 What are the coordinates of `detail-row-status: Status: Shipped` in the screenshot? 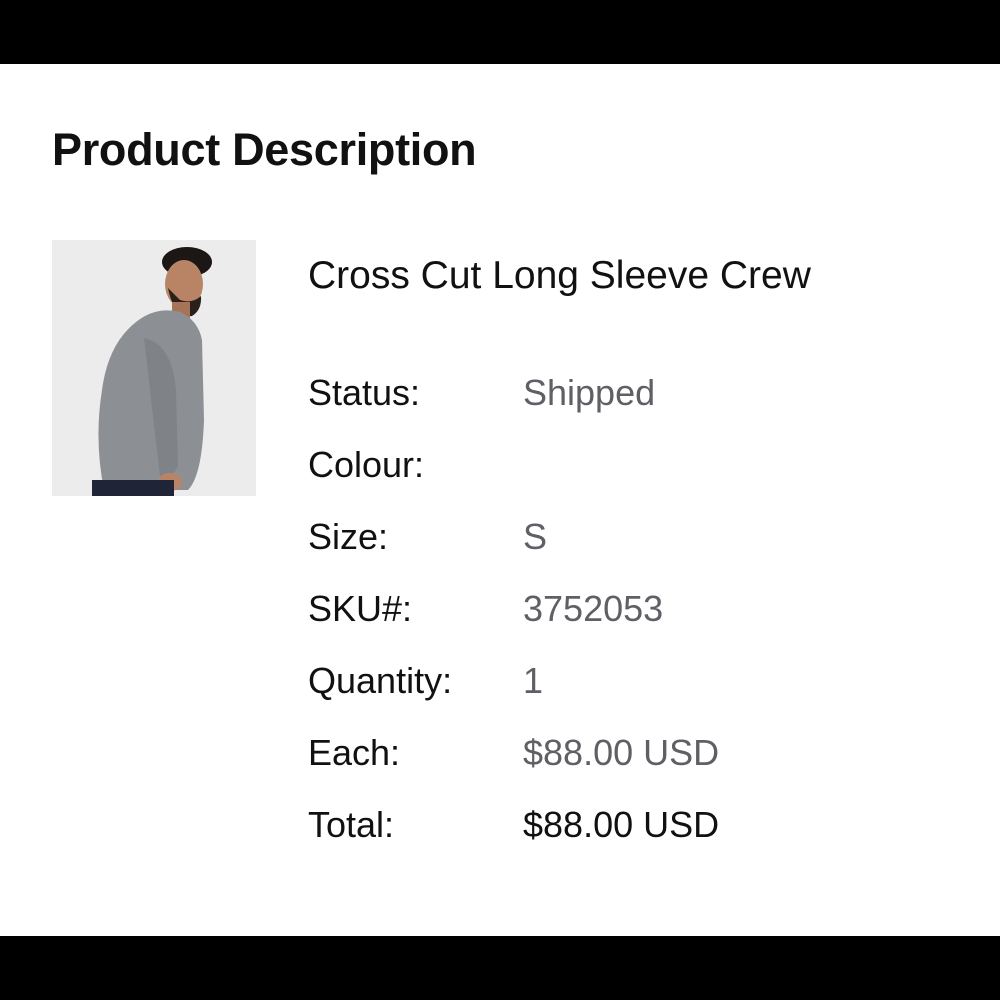 It's located at (608, 400).